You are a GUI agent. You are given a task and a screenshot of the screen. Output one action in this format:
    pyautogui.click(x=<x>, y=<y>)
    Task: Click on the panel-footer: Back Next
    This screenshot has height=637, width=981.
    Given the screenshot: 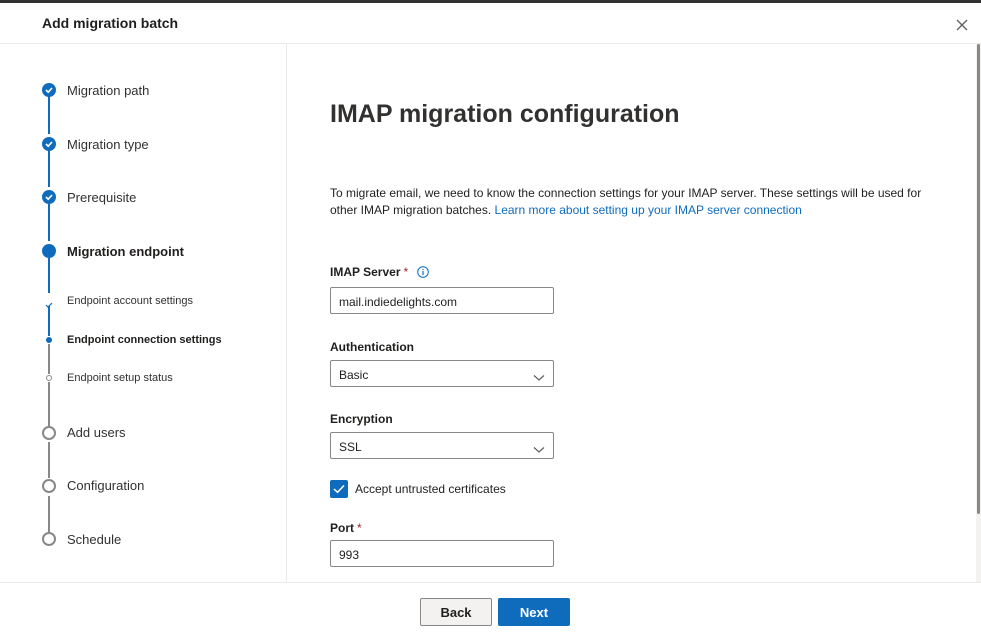 What is the action you would take?
    pyautogui.click(x=490, y=609)
    